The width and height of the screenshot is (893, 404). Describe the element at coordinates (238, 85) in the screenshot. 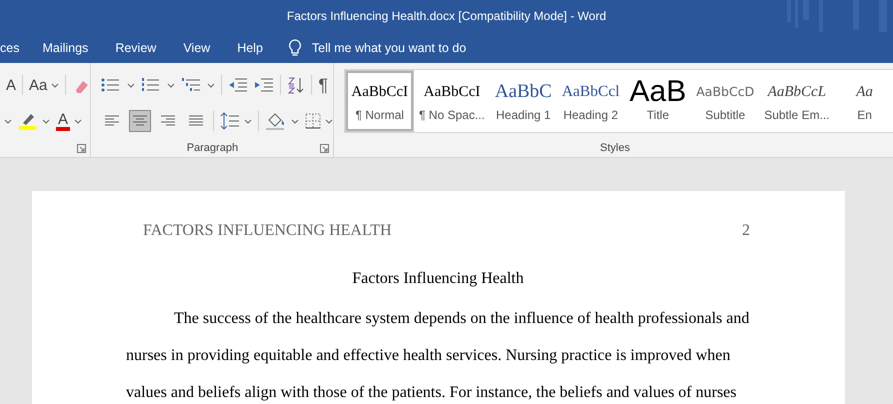

I see `decrease-indent-icon` at that location.